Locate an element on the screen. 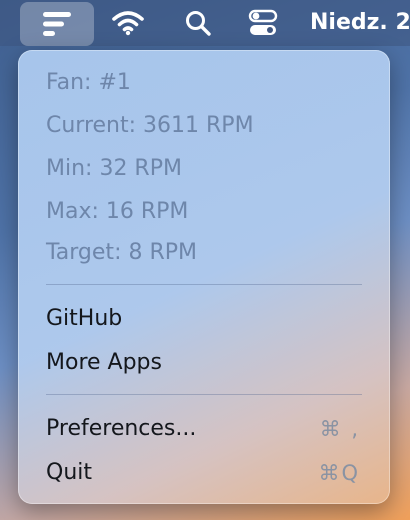  github-menu-item: GitHub is located at coordinates (204, 319).